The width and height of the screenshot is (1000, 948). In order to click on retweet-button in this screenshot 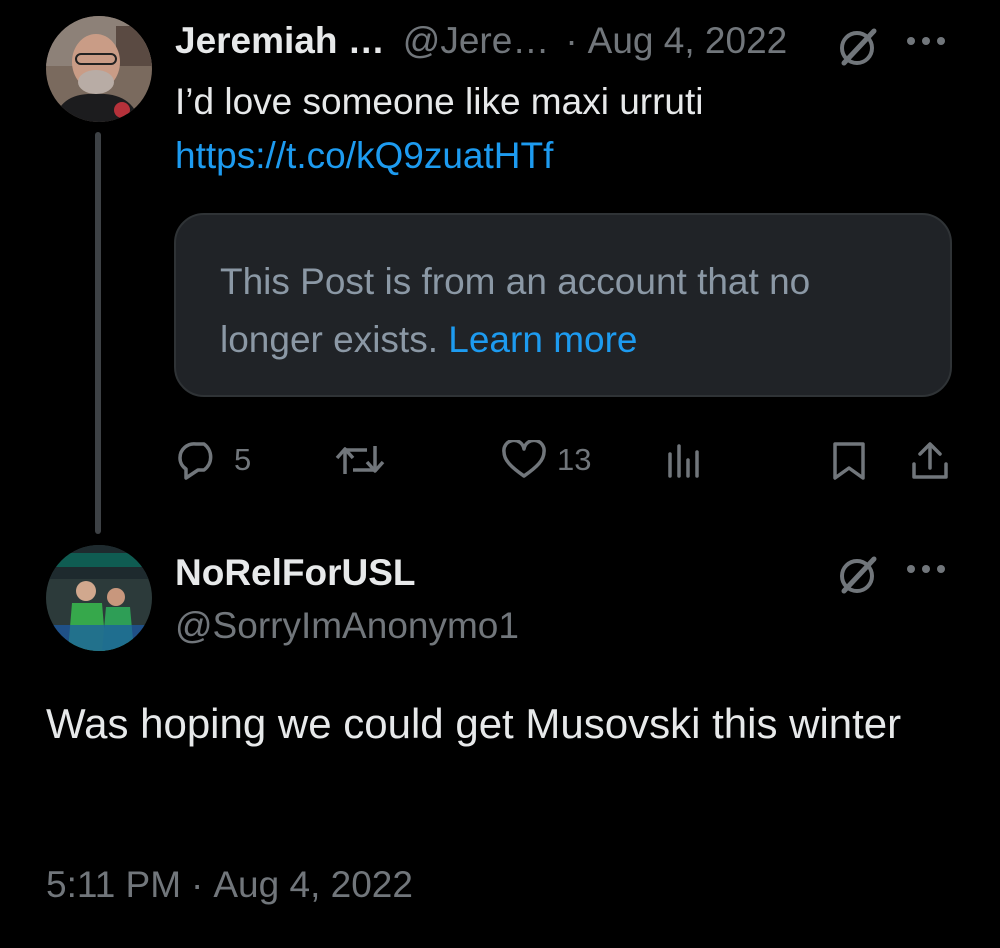, I will do `click(365, 460)`.